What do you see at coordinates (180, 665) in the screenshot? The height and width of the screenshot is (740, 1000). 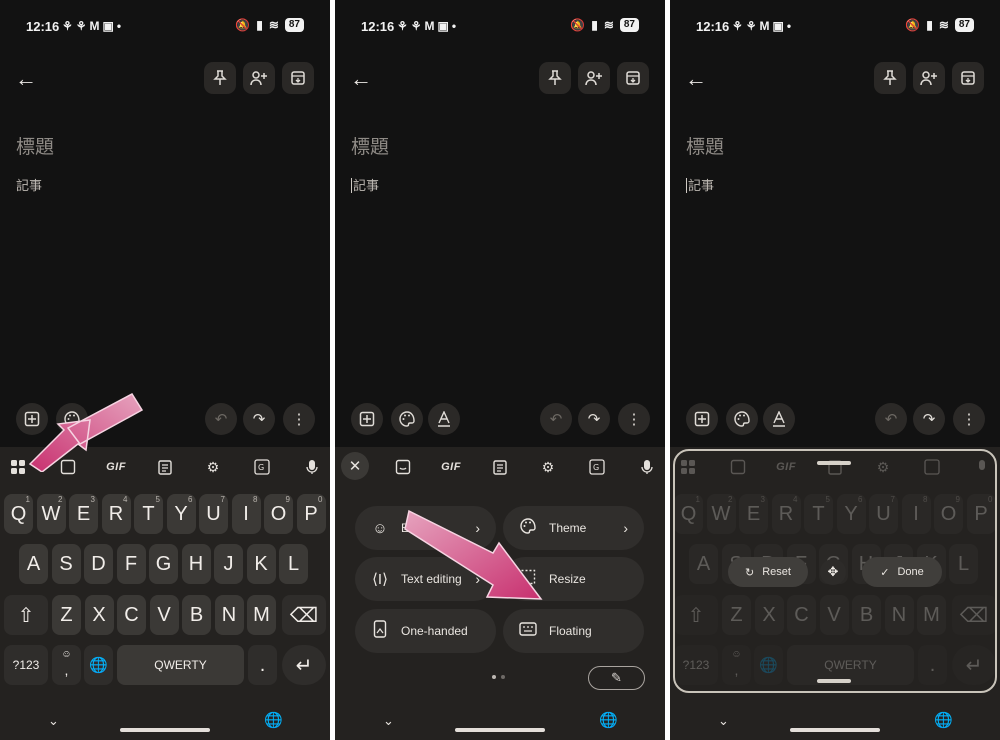 I see `space-key: QWERTY` at bounding box center [180, 665].